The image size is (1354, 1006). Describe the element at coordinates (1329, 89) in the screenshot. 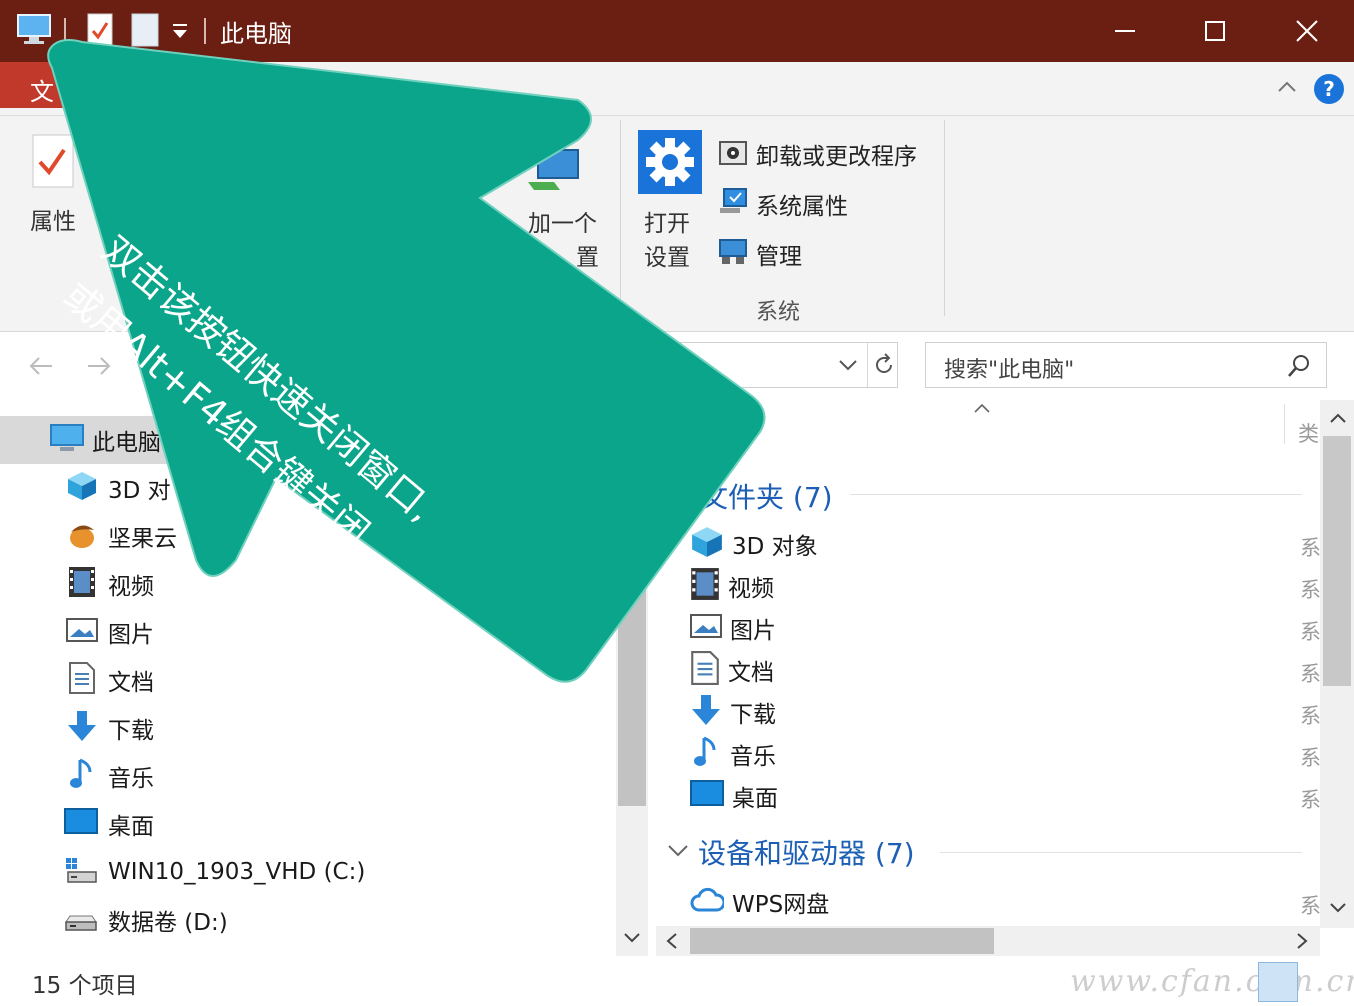

I see `help-button: ?` at that location.